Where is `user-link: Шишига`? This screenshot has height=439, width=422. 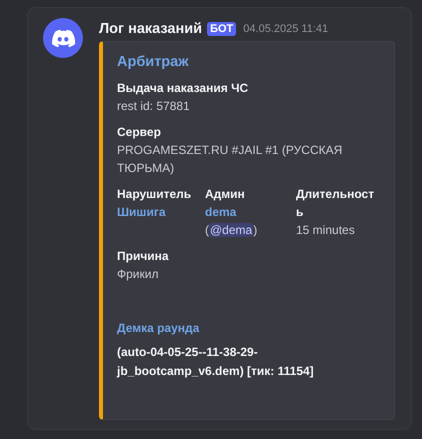
user-link: Шишига is located at coordinates (141, 212).